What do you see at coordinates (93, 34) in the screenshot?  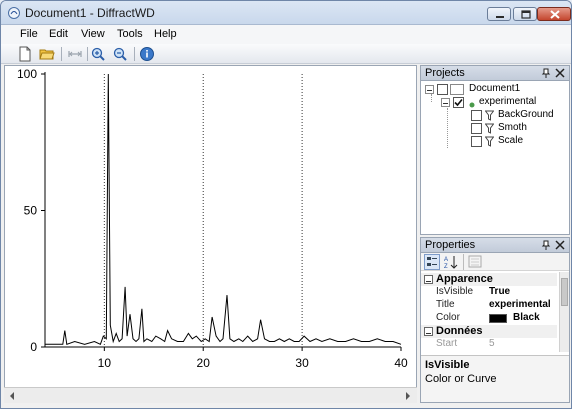 I see `menu-view: View` at bounding box center [93, 34].